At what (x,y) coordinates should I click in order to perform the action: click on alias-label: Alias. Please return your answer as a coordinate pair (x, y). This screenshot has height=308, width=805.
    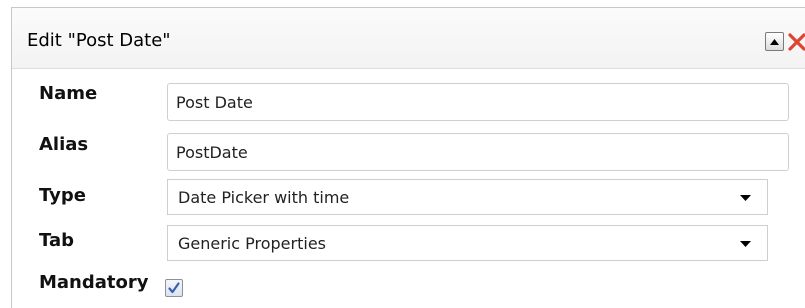
    Looking at the image, I should click on (64, 144).